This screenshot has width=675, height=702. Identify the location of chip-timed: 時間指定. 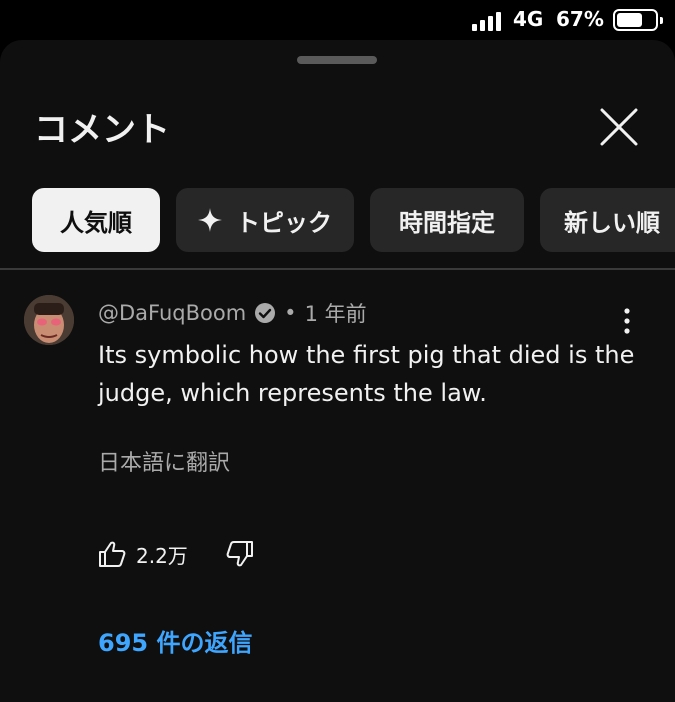
(447, 220).